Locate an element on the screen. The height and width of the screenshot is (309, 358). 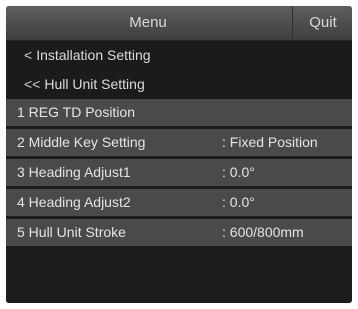
menu-item-reg-td-position: 1 REG TD Position is located at coordinates (179, 112).